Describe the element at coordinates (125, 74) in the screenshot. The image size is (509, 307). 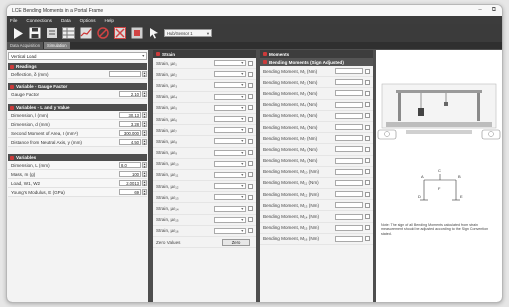
I see `deflection-field` at that location.